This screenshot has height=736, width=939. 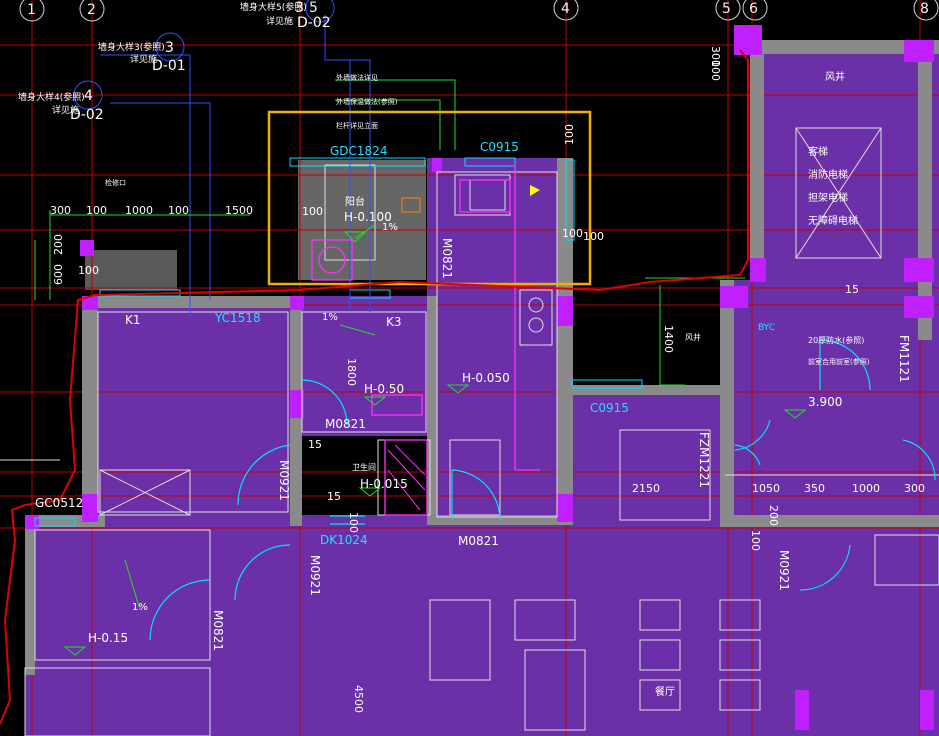 I want to click on shaft-fill, so click(x=844, y=162).